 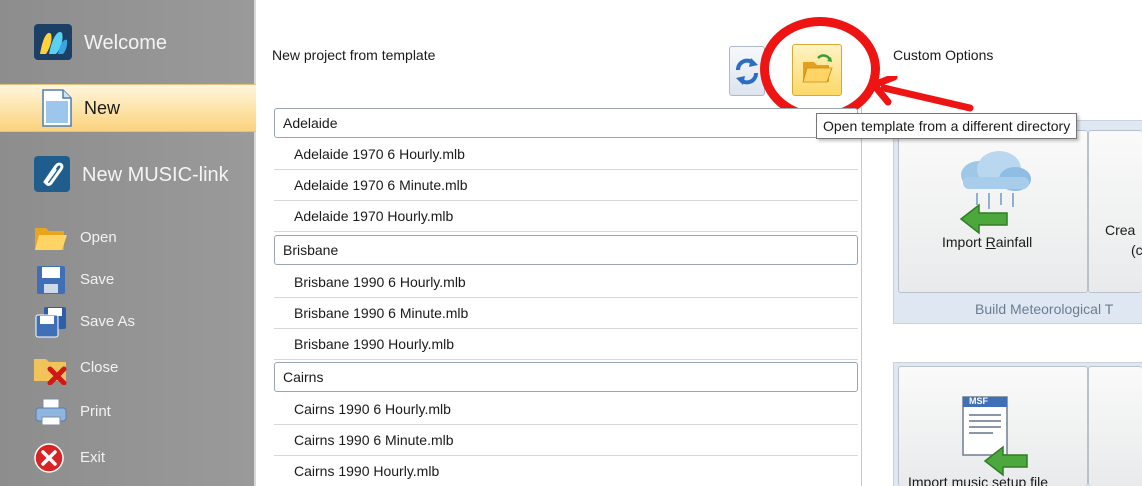 What do you see at coordinates (566, 185) in the screenshot?
I see `list-item: Adelaide 1970 6 Minute.mlb` at bounding box center [566, 185].